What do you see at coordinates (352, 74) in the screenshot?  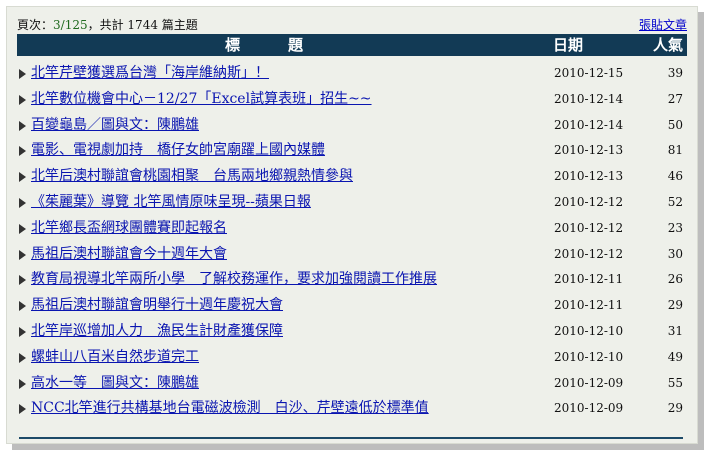 I see `table-row: 北竿芹壁獲選爲台灣「海岸維納斯」！ 2010-12-15 39` at bounding box center [352, 74].